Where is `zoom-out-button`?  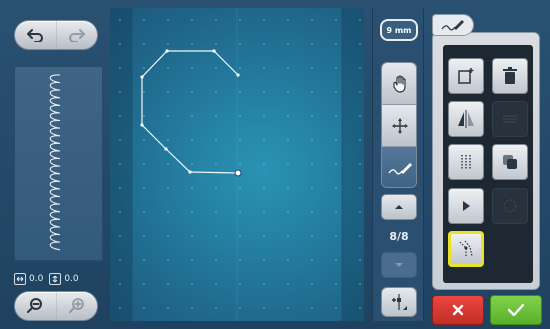
zoom-out-button is located at coordinates (35, 306).